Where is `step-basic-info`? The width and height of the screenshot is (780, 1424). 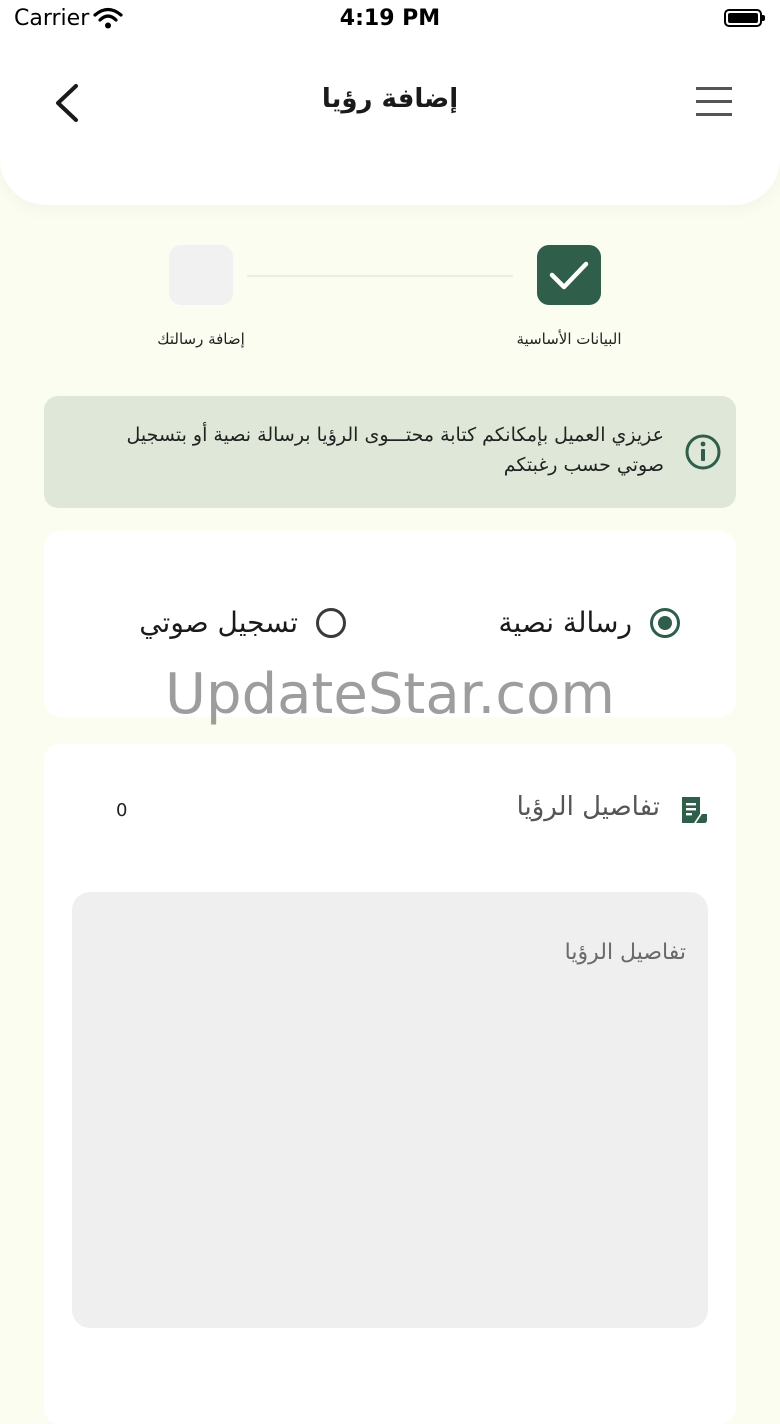
step-basic-info is located at coordinates (569, 275).